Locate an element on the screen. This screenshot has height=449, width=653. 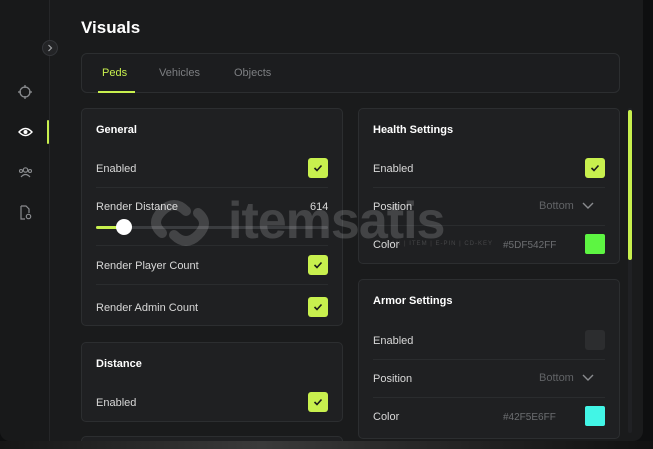
tab-objects: Objects is located at coordinates (252, 73).